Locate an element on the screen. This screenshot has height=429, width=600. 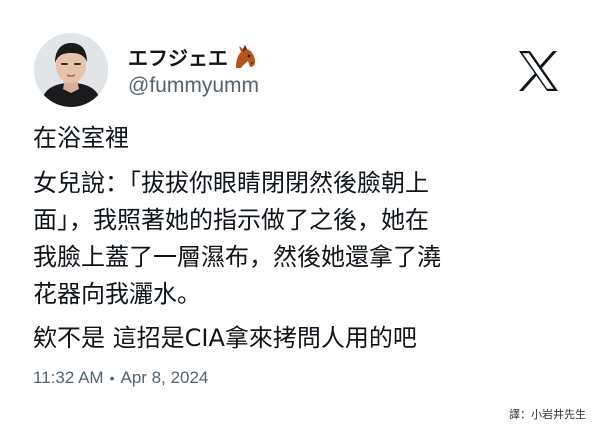
tweet-paragraph: 欸不是 這招是CIA拿來拷問人用的吧 is located at coordinates (225, 338).